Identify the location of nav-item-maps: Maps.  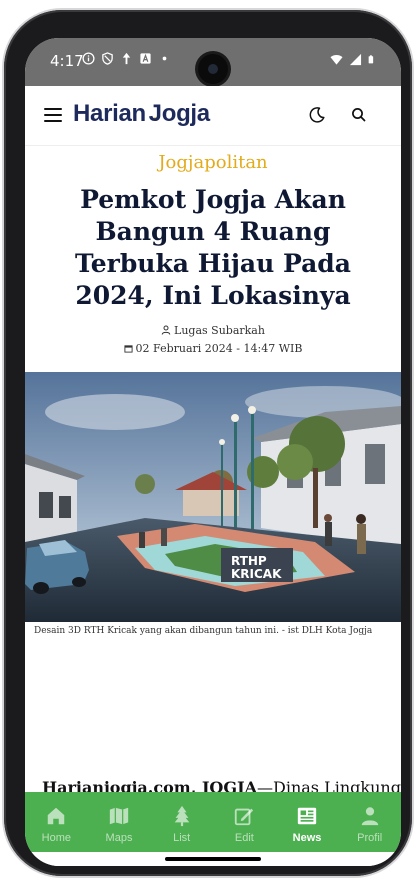
(119, 822).